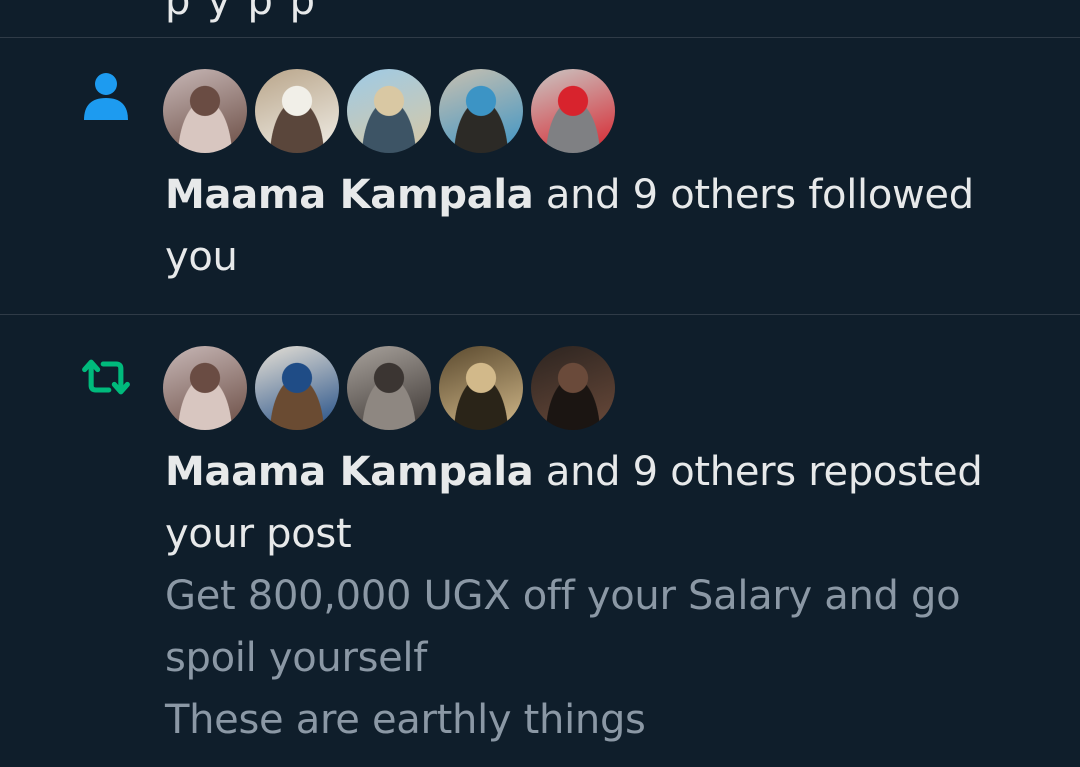  I want to click on notification-summary: Maama Kampala and 9 others followed you, so click(605, 226).